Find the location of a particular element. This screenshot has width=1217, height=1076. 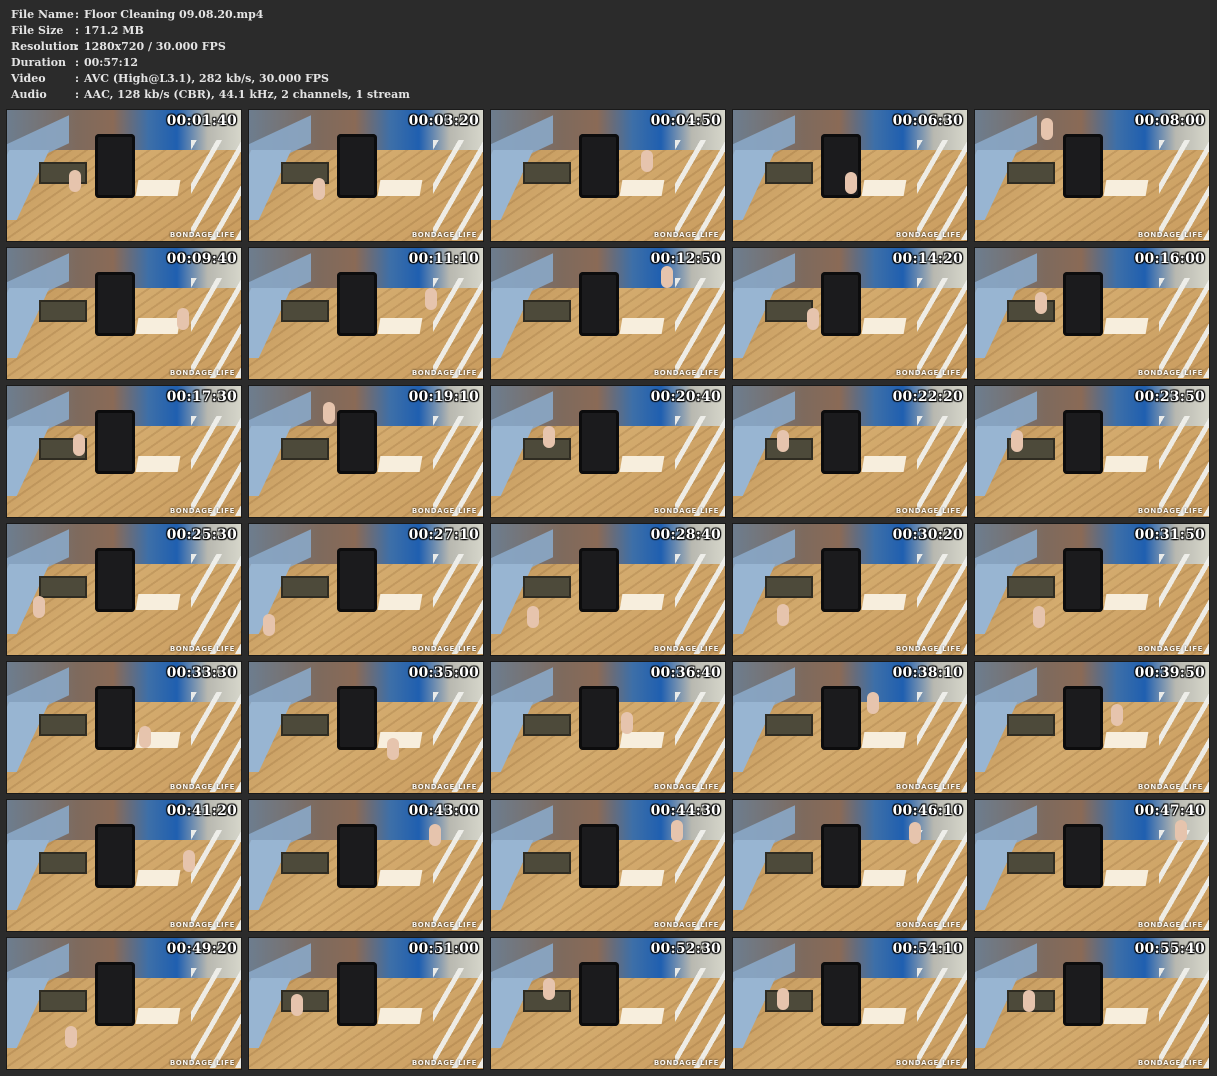

video-thumbnail: 00:16:00 BONDAGE LIFE is located at coordinates (1092, 313).